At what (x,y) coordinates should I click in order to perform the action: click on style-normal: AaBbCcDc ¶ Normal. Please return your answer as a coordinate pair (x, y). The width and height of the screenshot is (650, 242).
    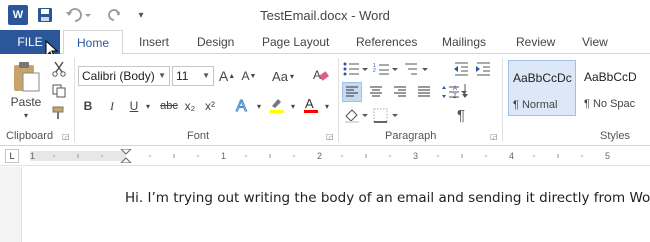
    Looking at the image, I should click on (542, 88).